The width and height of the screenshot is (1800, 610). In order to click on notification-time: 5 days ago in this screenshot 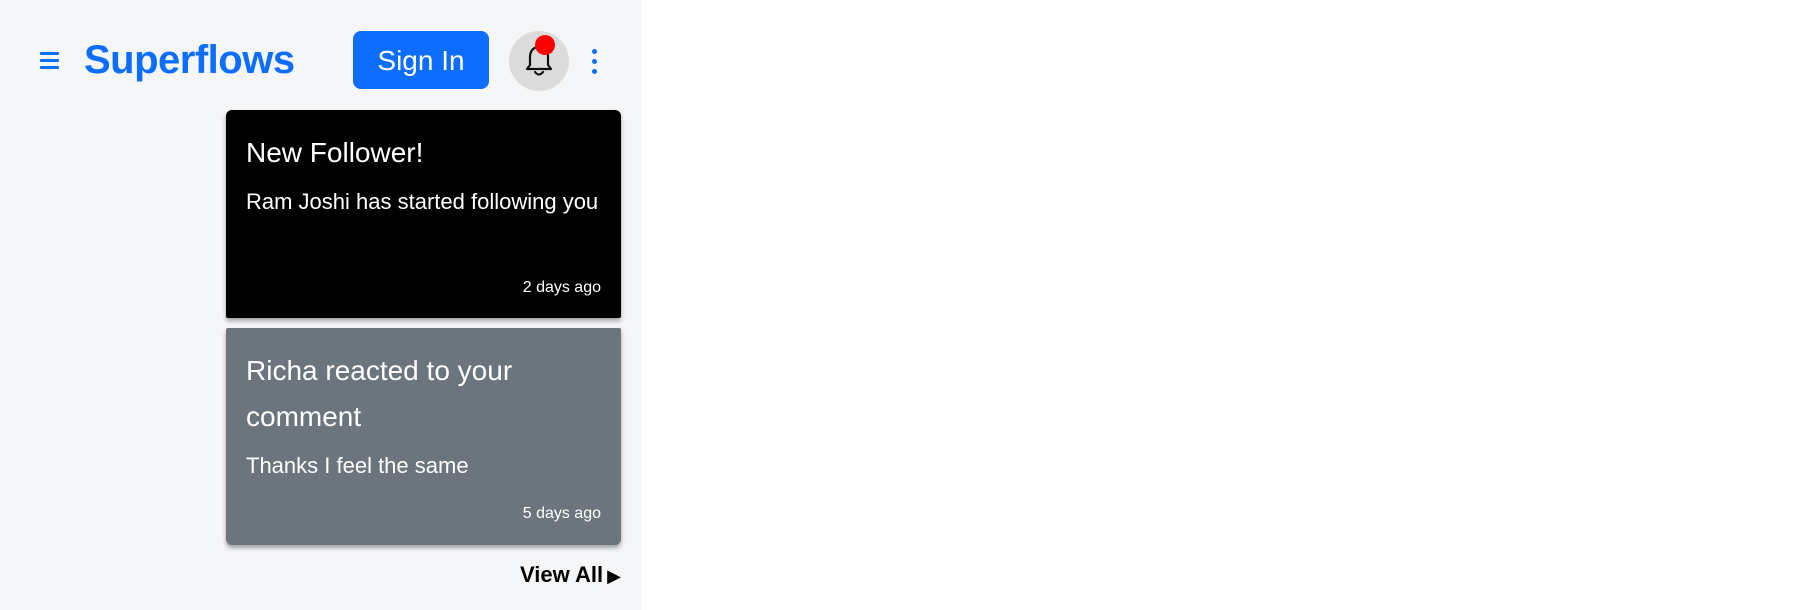, I will do `click(561, 513)`.